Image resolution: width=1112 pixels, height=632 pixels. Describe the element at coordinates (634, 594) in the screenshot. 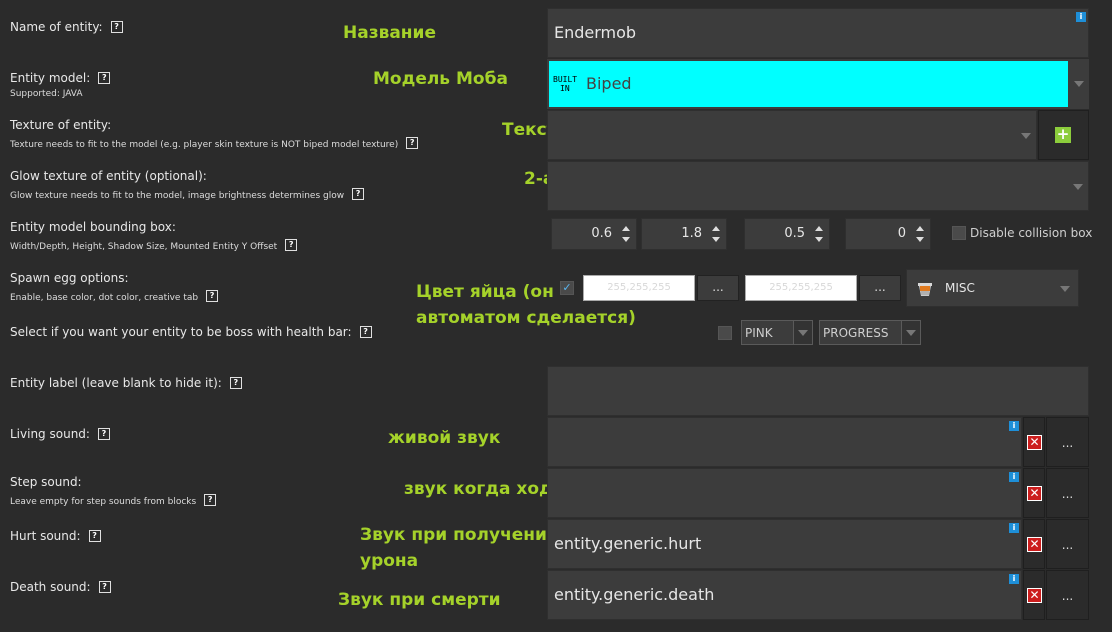

I see `death-sound-value: entity.generic.death` at that location.